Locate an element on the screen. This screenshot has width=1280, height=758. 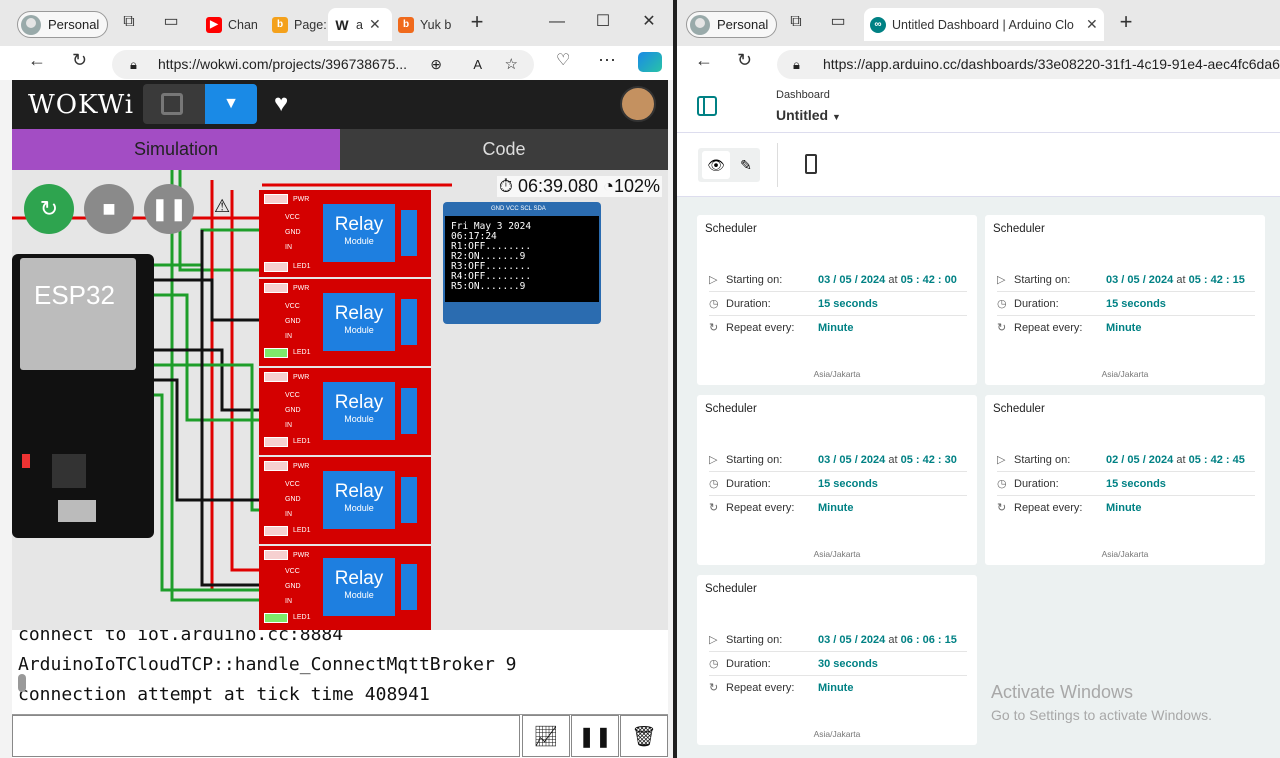
minimize-icon: — is located at coordinates (557, 22).